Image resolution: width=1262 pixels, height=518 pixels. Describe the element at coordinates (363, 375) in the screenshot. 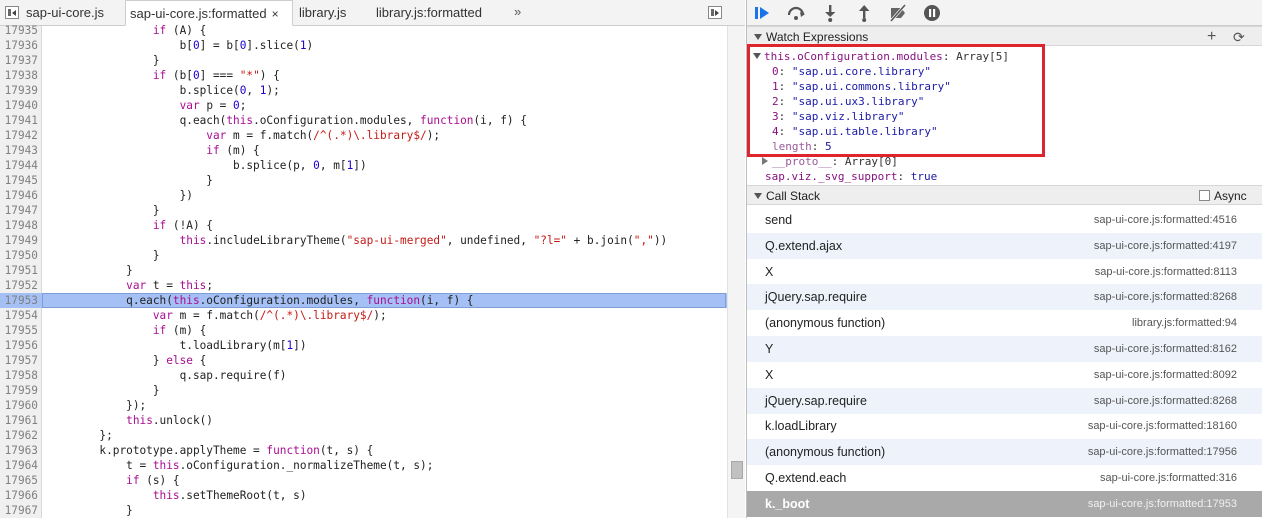

I see `code-line: 17958 q.sap.require(f)` at that location.